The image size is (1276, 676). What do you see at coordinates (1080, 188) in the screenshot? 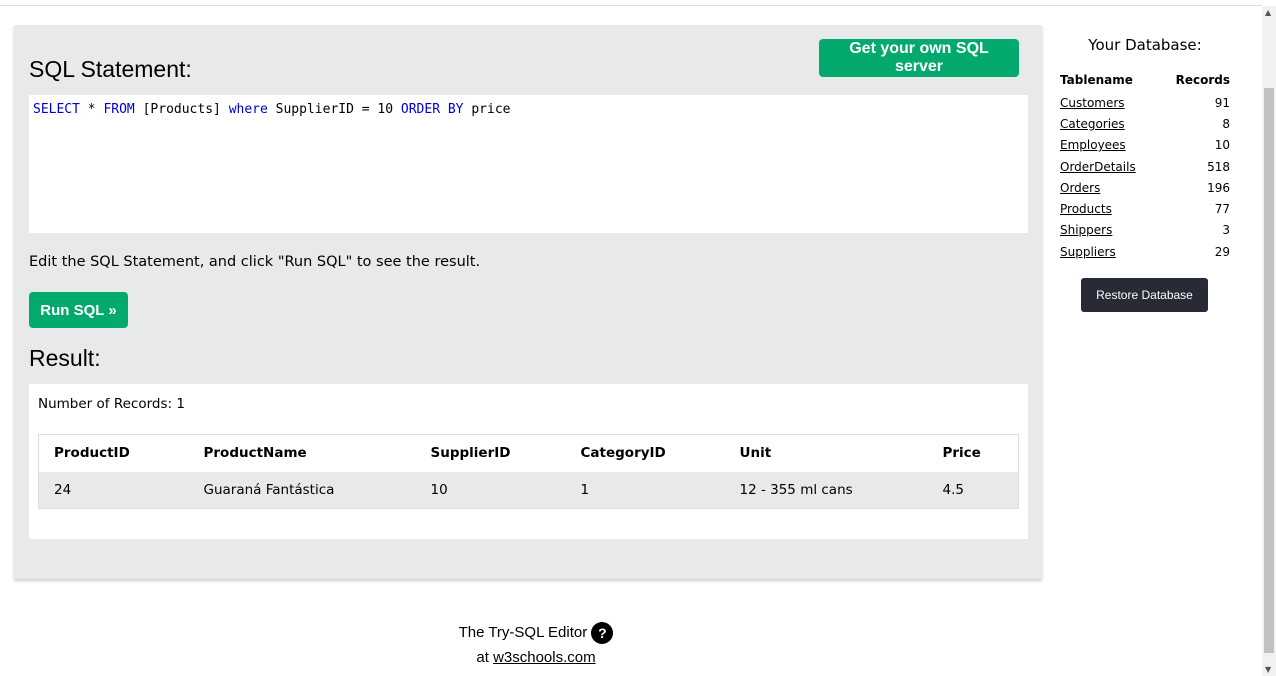
I see `table-link: Orders` at bounding box center [1080, 188].